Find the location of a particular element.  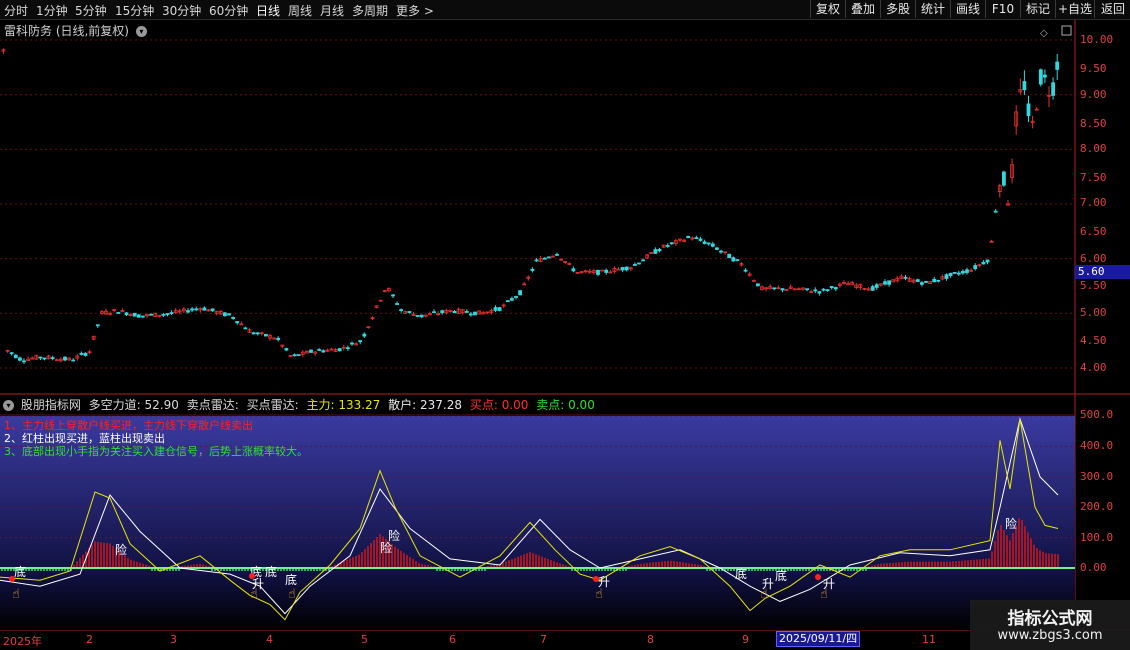

indicator-field-power: 多空力道: 52.90 is located at coordinates (133, 405).